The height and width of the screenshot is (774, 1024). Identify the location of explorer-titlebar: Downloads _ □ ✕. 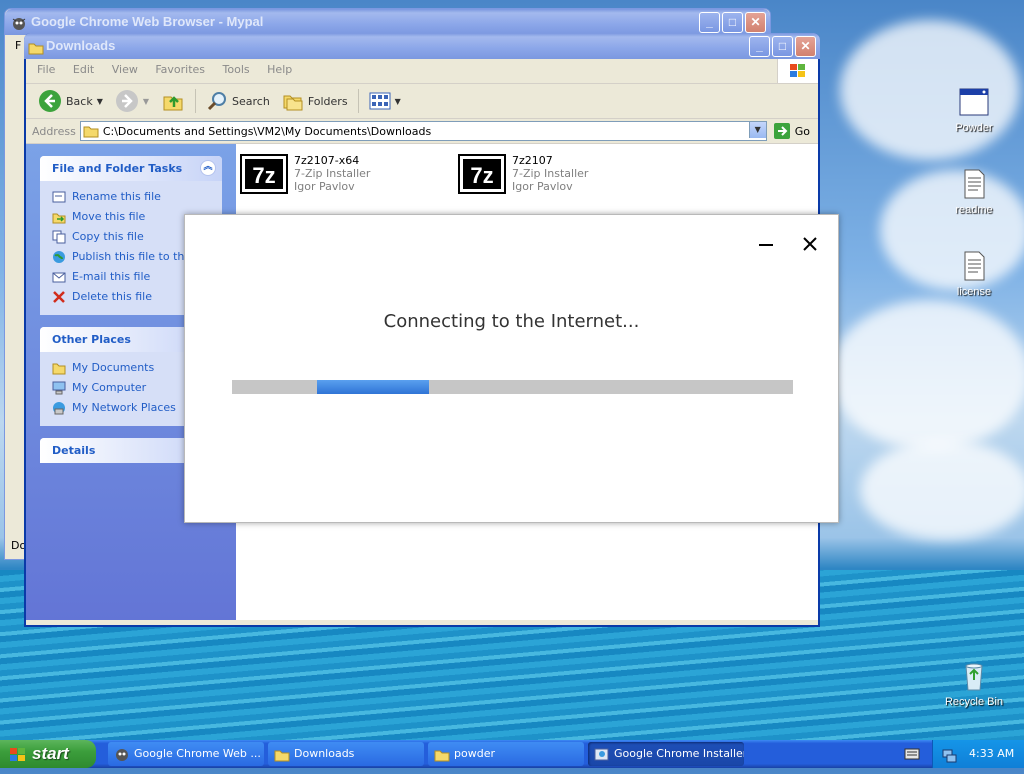
(422, 46).